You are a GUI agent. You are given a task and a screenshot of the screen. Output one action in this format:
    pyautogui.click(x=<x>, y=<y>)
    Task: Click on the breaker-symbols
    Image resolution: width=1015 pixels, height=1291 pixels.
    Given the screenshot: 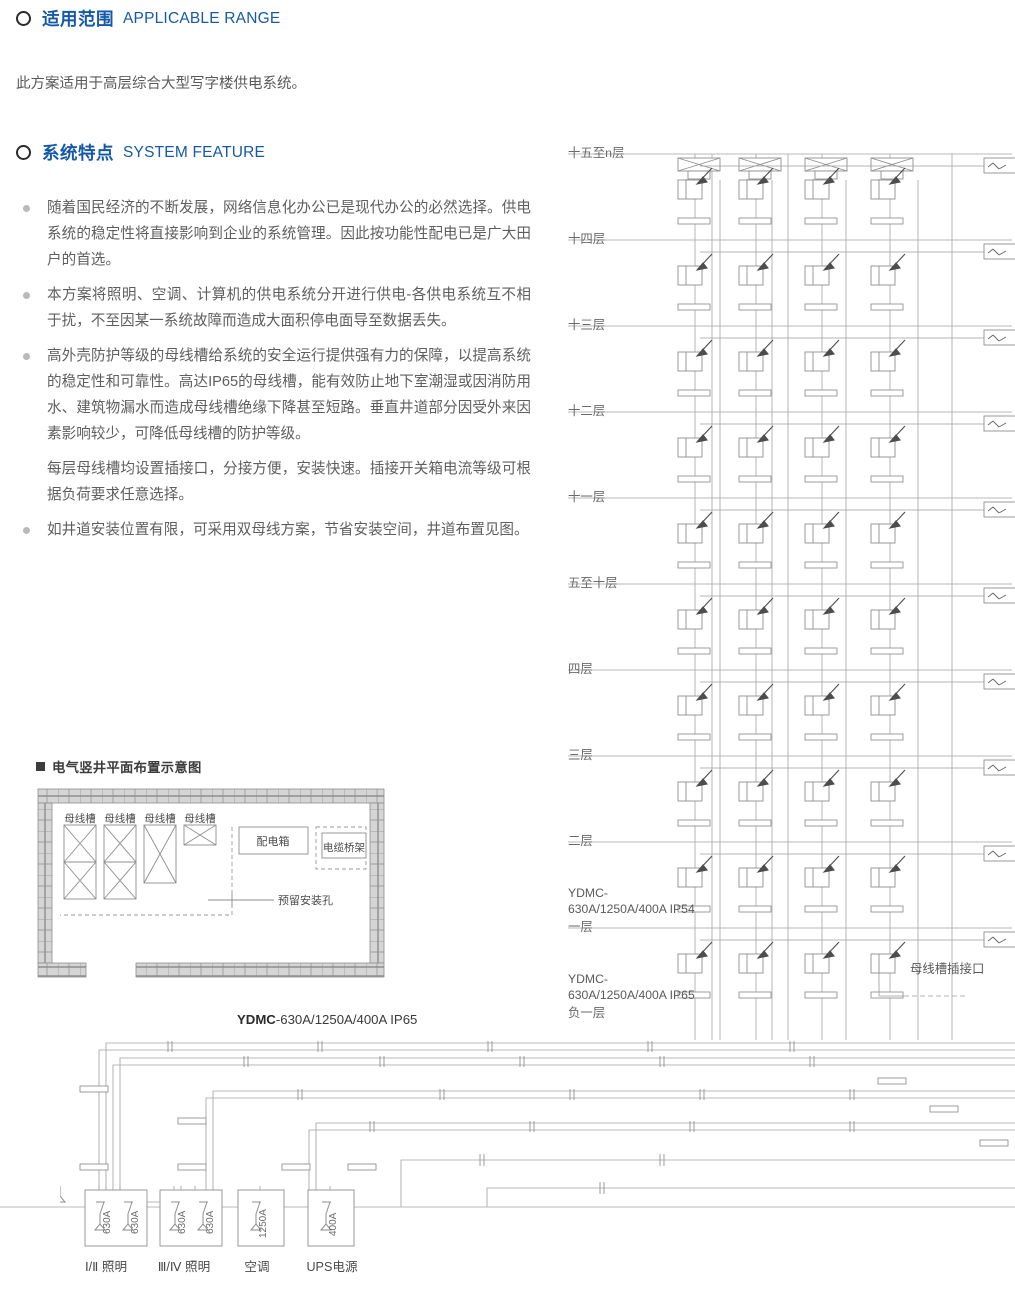 What is the action you would take?
    pyautogui.click(x=999, y=552)
    